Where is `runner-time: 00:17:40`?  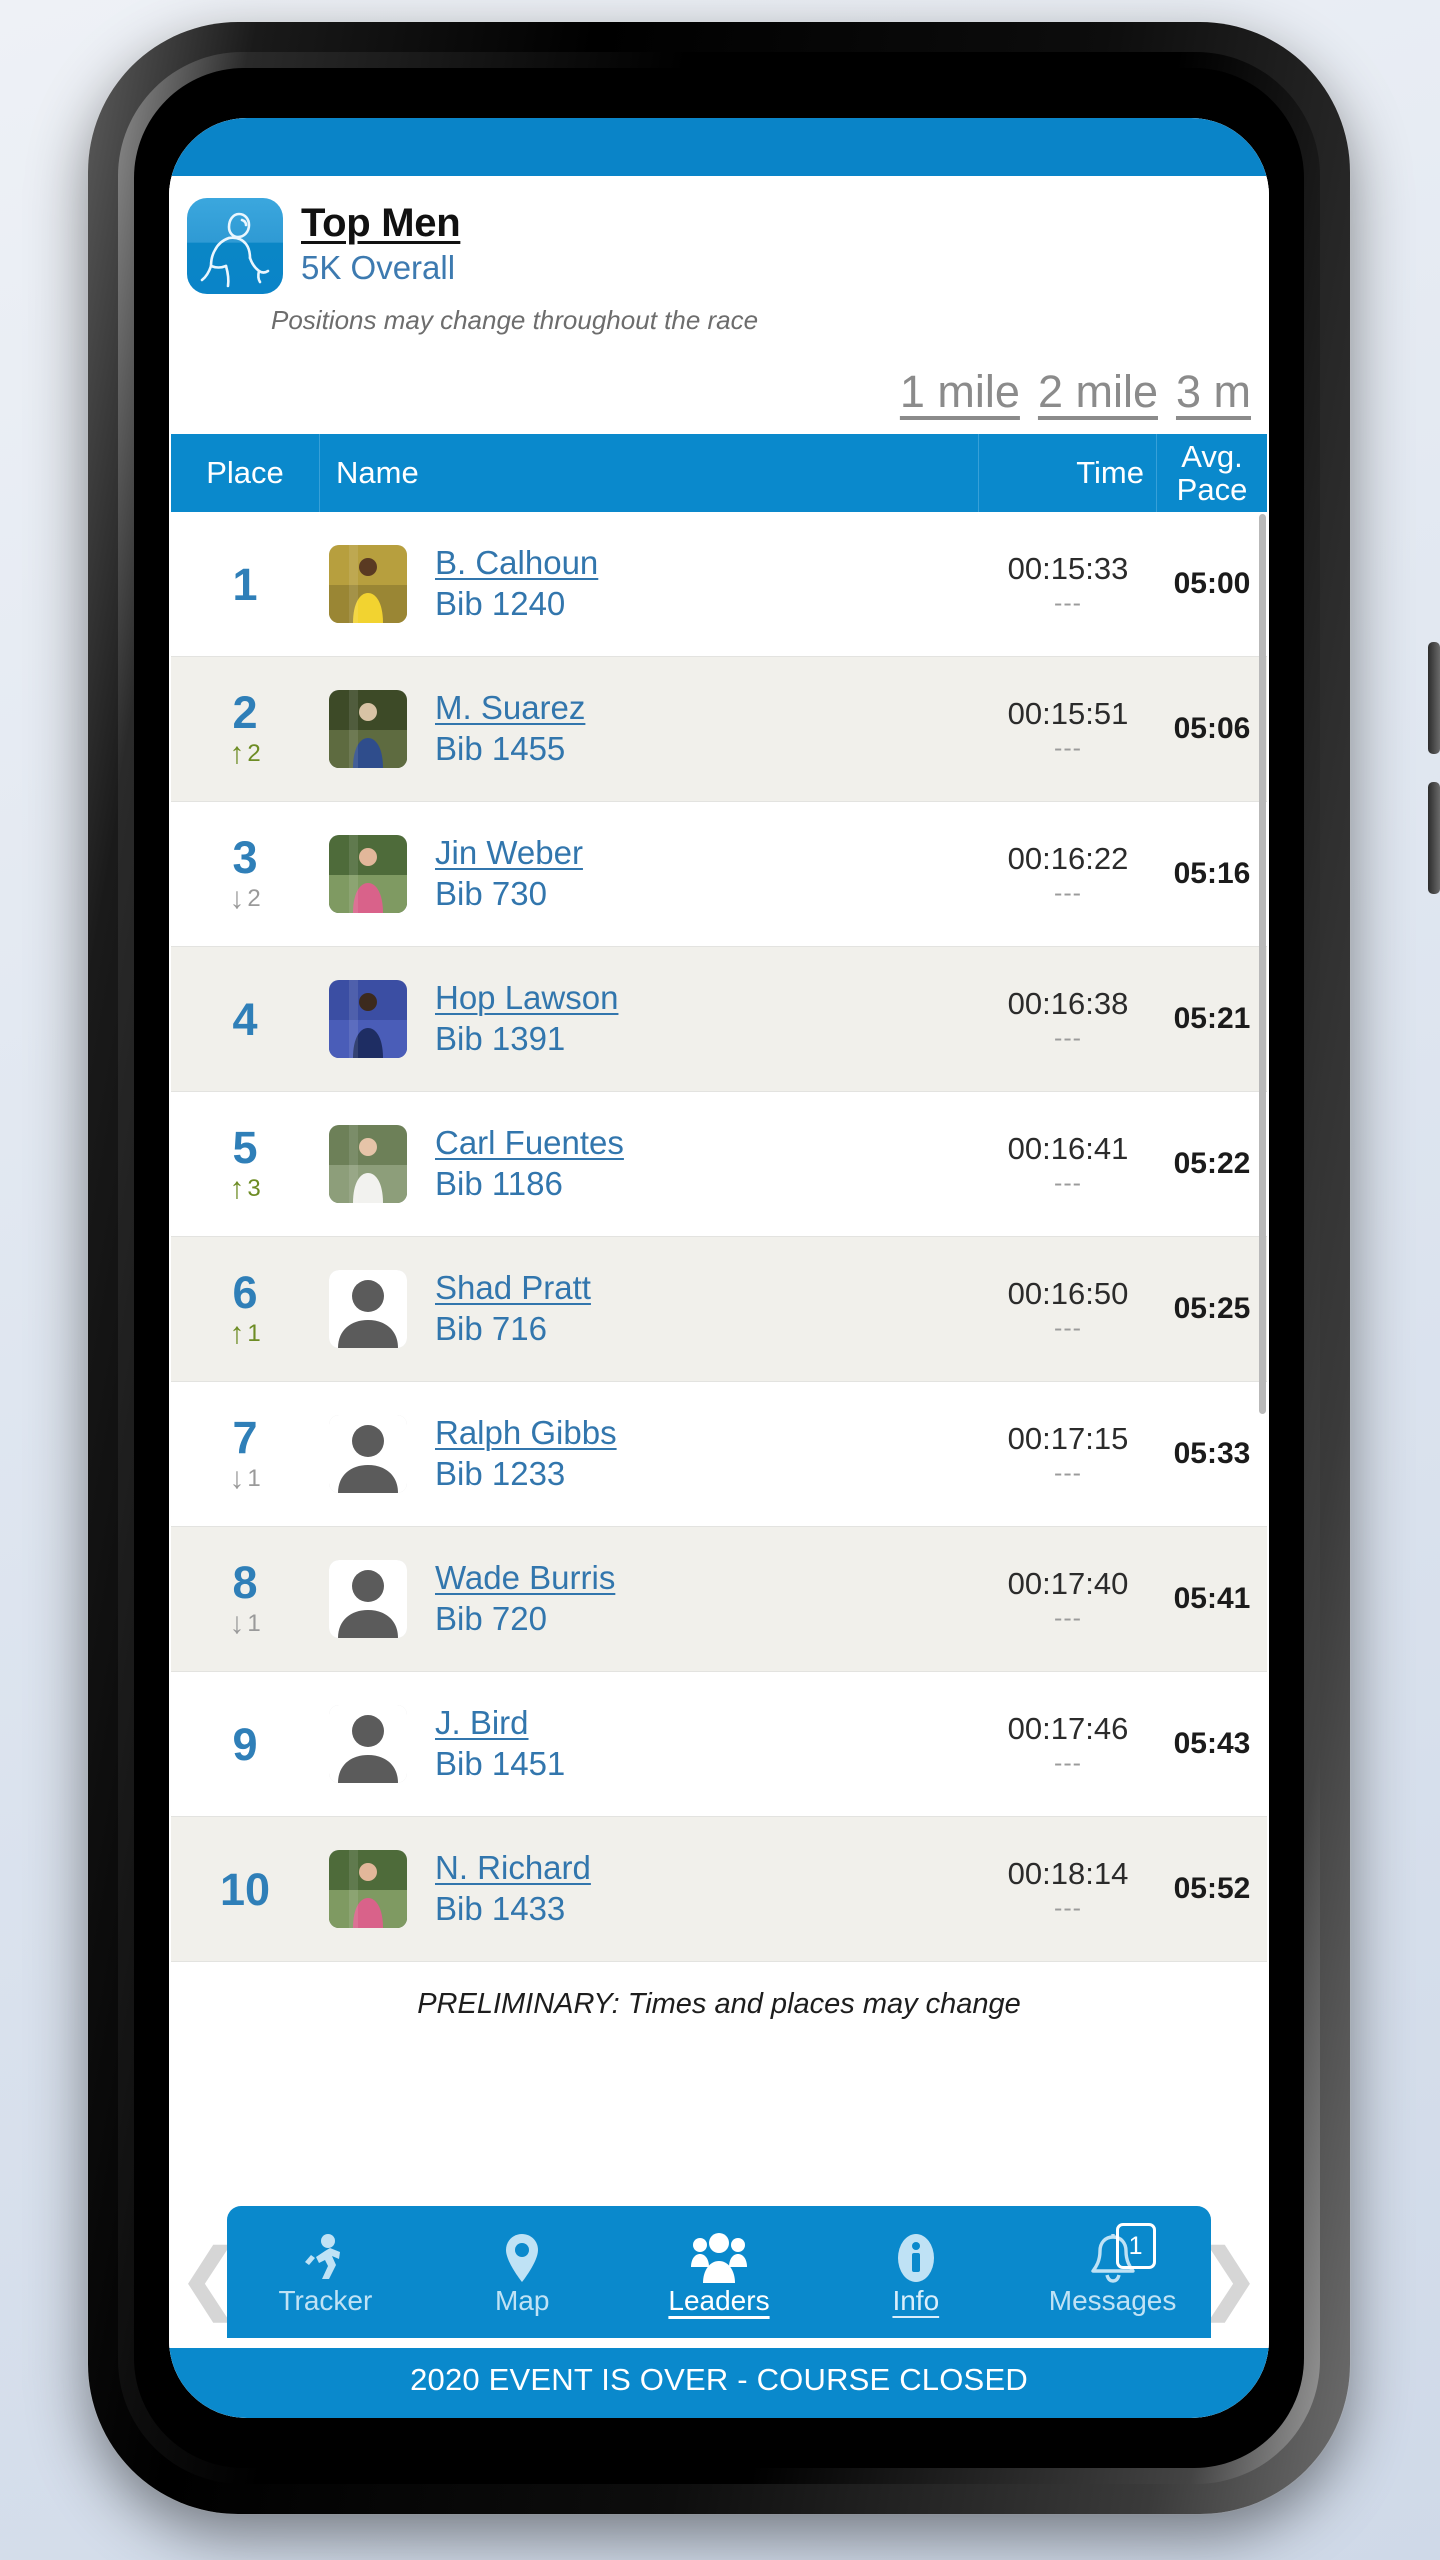 runner-time: 00:17:40 is located at coordinates (1068, 1584).